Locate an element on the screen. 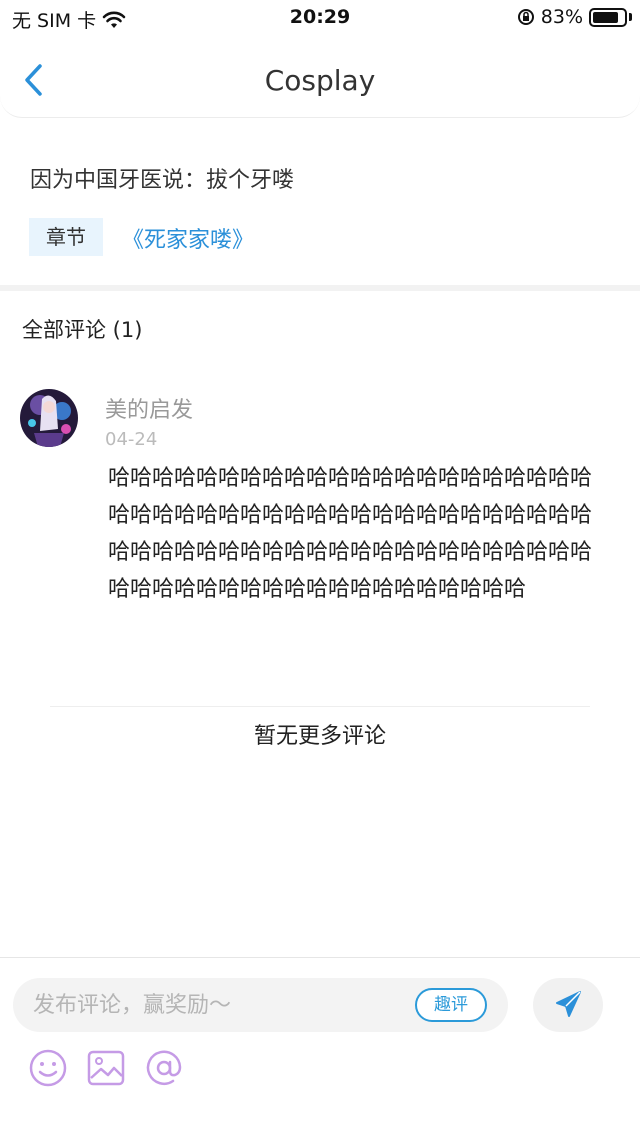 The image size is (640, 1140). nav-bar: Cosplay is located at coordinates (320, 77).